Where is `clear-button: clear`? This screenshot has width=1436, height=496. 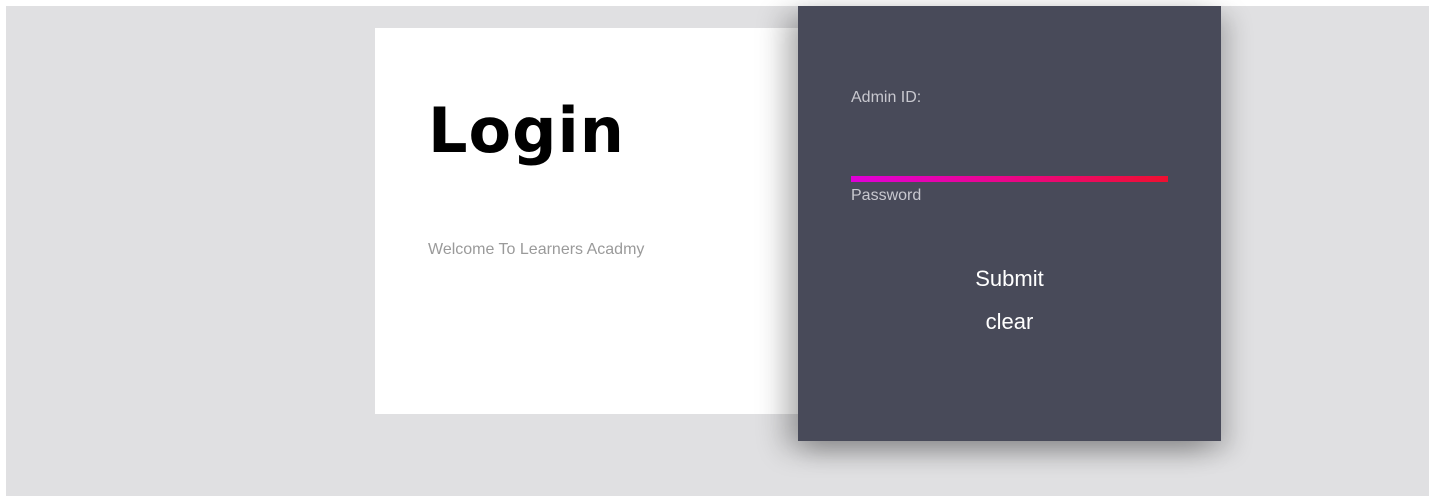
clear-button: clear is located at coordinates (1009, 322).